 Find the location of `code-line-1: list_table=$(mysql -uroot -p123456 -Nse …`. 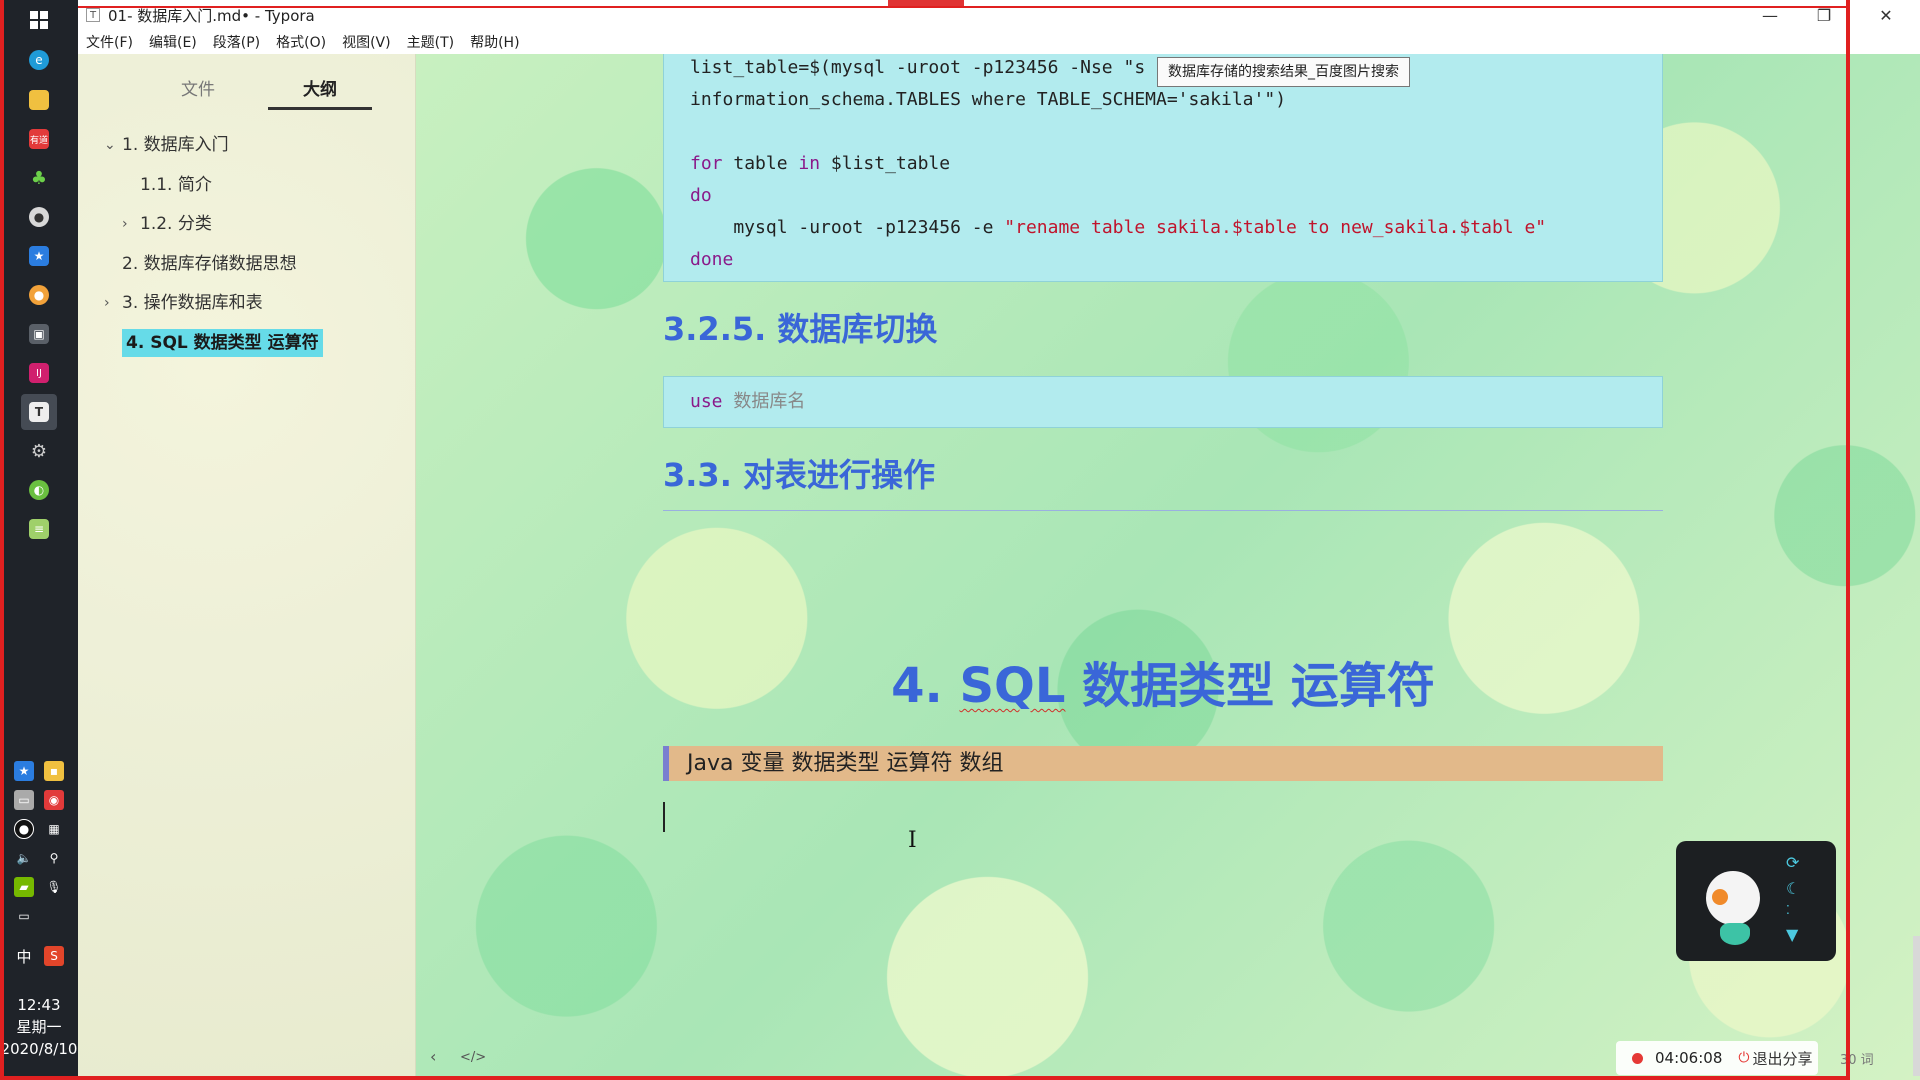

code-line-1: list_table=$(mysql -uroot -p123456 -Nse … is located at coordinates (918, 67).